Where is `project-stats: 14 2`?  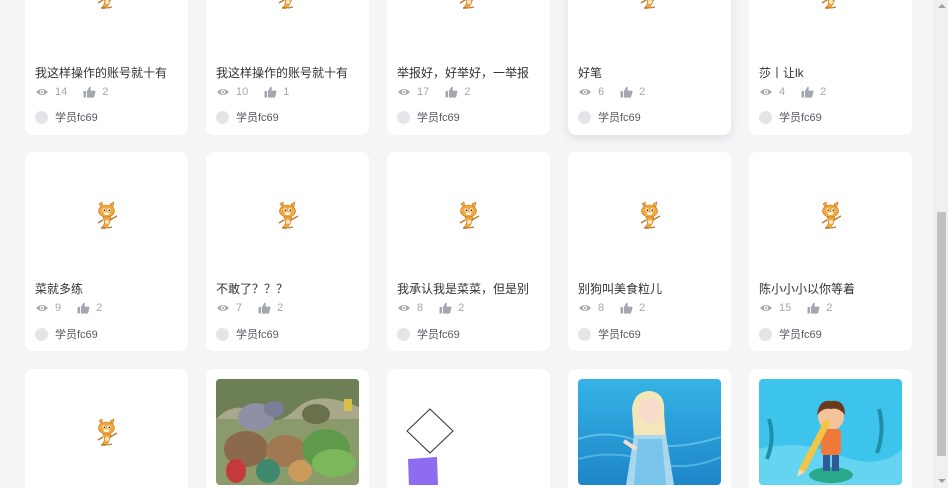 project-stats: 14 2 is located at coordinates (71, 92).